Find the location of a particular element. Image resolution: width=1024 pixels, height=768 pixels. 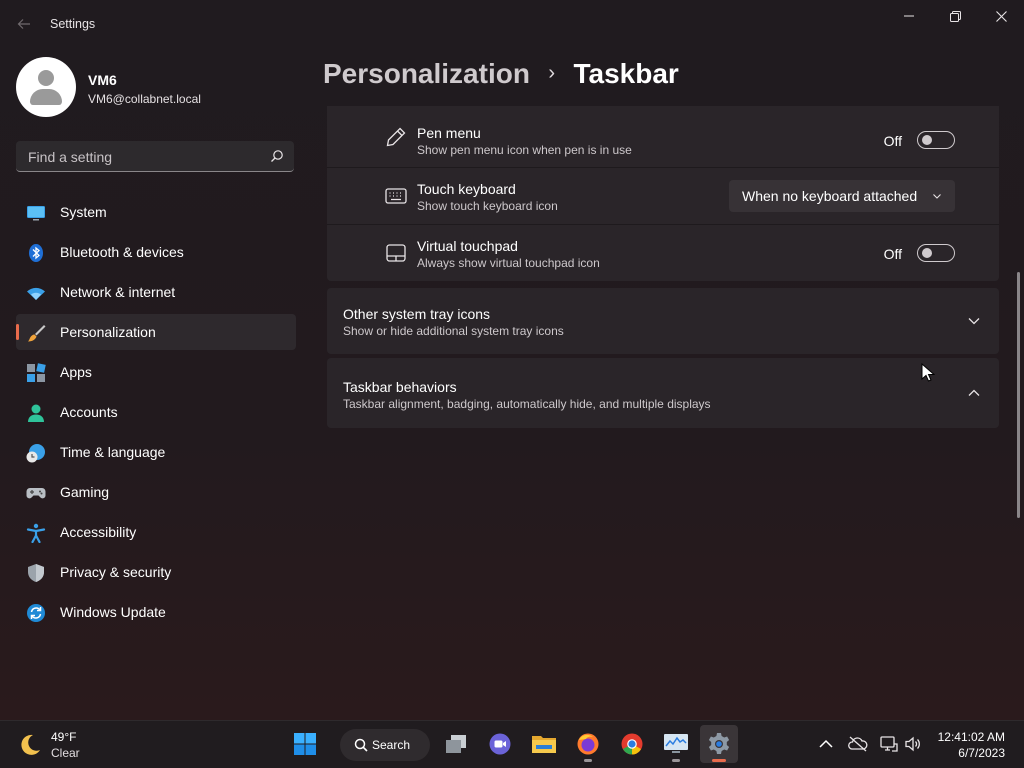

dropdown-selected-value: When no keyboard attached is located at coordinates (830, 196).